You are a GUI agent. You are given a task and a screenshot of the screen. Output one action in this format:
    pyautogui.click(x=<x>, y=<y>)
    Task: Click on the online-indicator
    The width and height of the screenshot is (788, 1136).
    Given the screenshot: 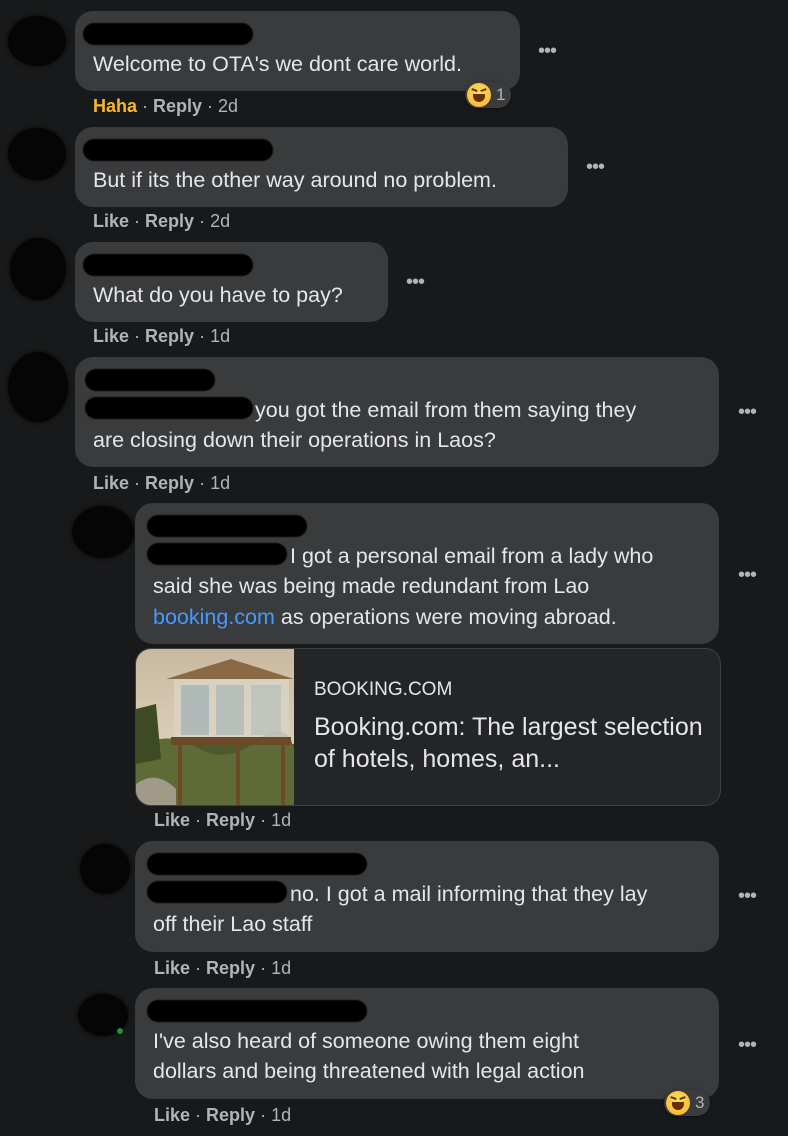 What is the action you would take?
    pyautogui.click(x=120, y=1031)
    